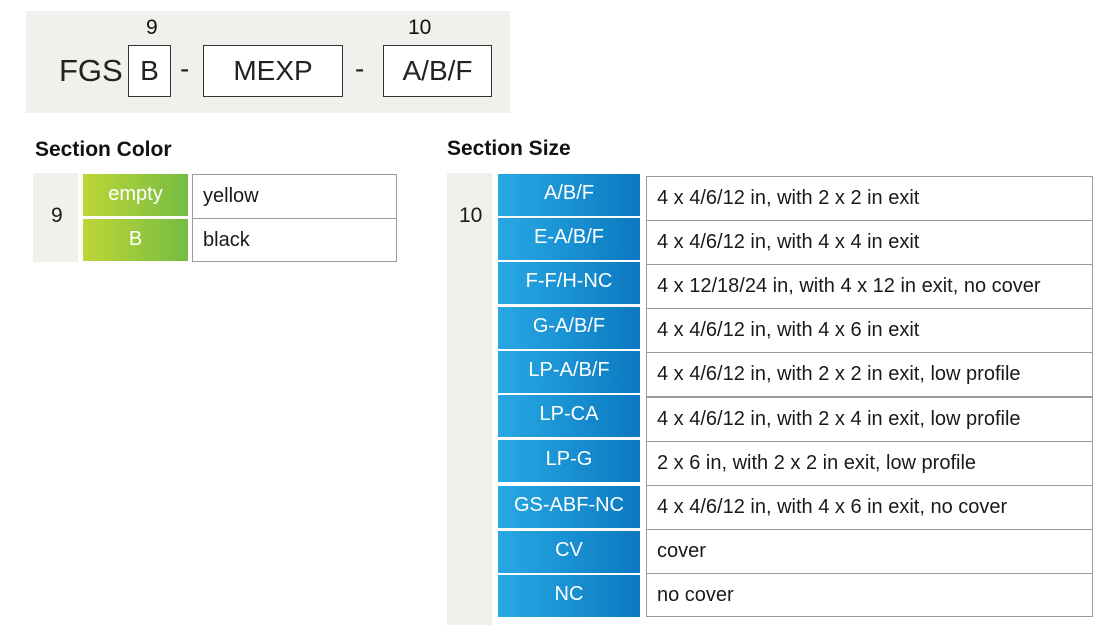  Describe the element at coordinates (471, 215) in the screenshot. I see `section-size-group-number: 10` at that location.